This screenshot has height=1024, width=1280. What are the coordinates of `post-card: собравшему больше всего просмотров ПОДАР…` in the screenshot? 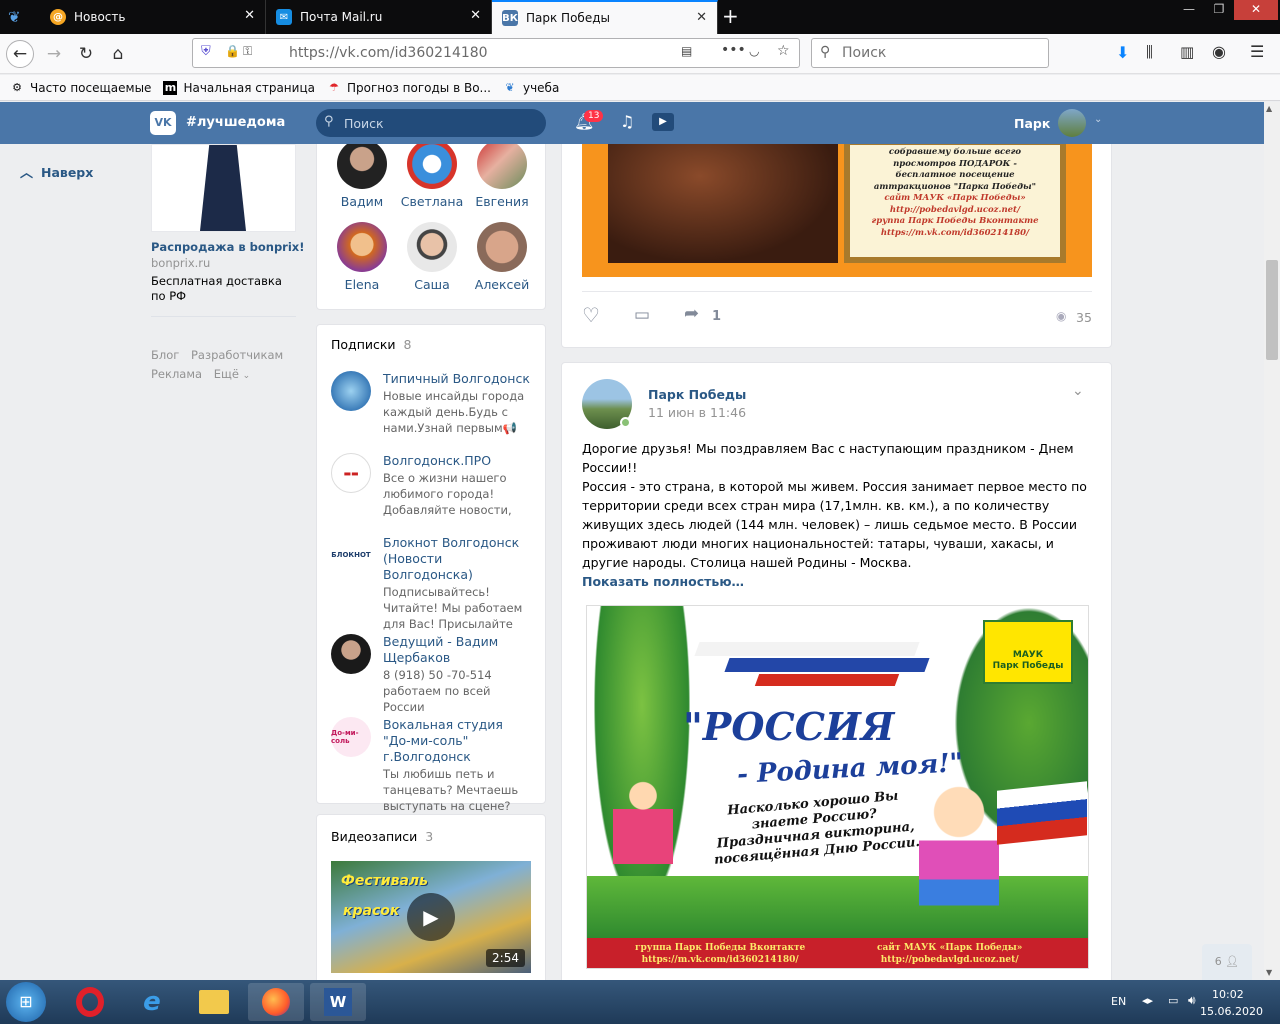 It's located at (836, 246).